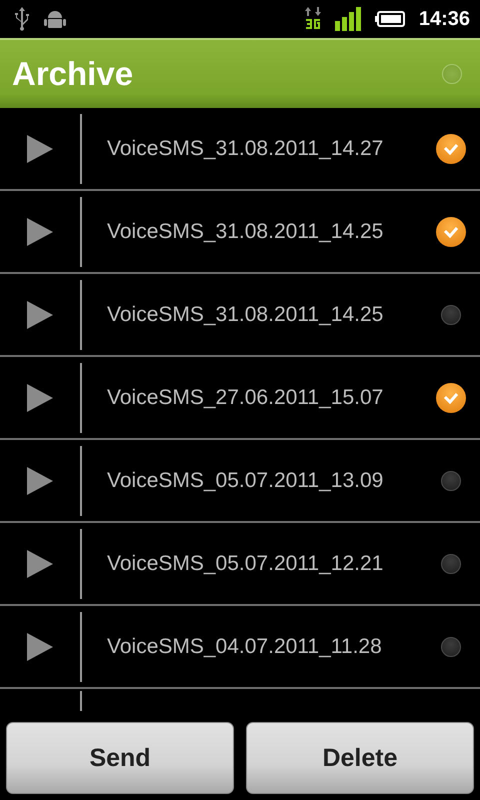  What do you see at coordinates (22, 19) in the screenshot?
I see `usb-icon` at bounding box center [22, 19].